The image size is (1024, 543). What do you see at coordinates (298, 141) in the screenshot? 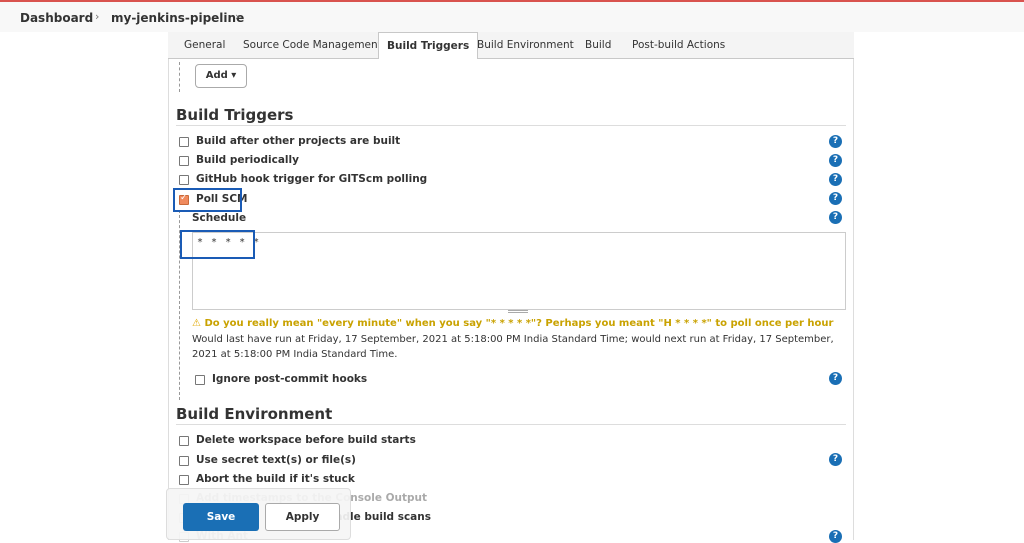
I see `option-label: Build after other projects are built` at bounding box center [298, 141].